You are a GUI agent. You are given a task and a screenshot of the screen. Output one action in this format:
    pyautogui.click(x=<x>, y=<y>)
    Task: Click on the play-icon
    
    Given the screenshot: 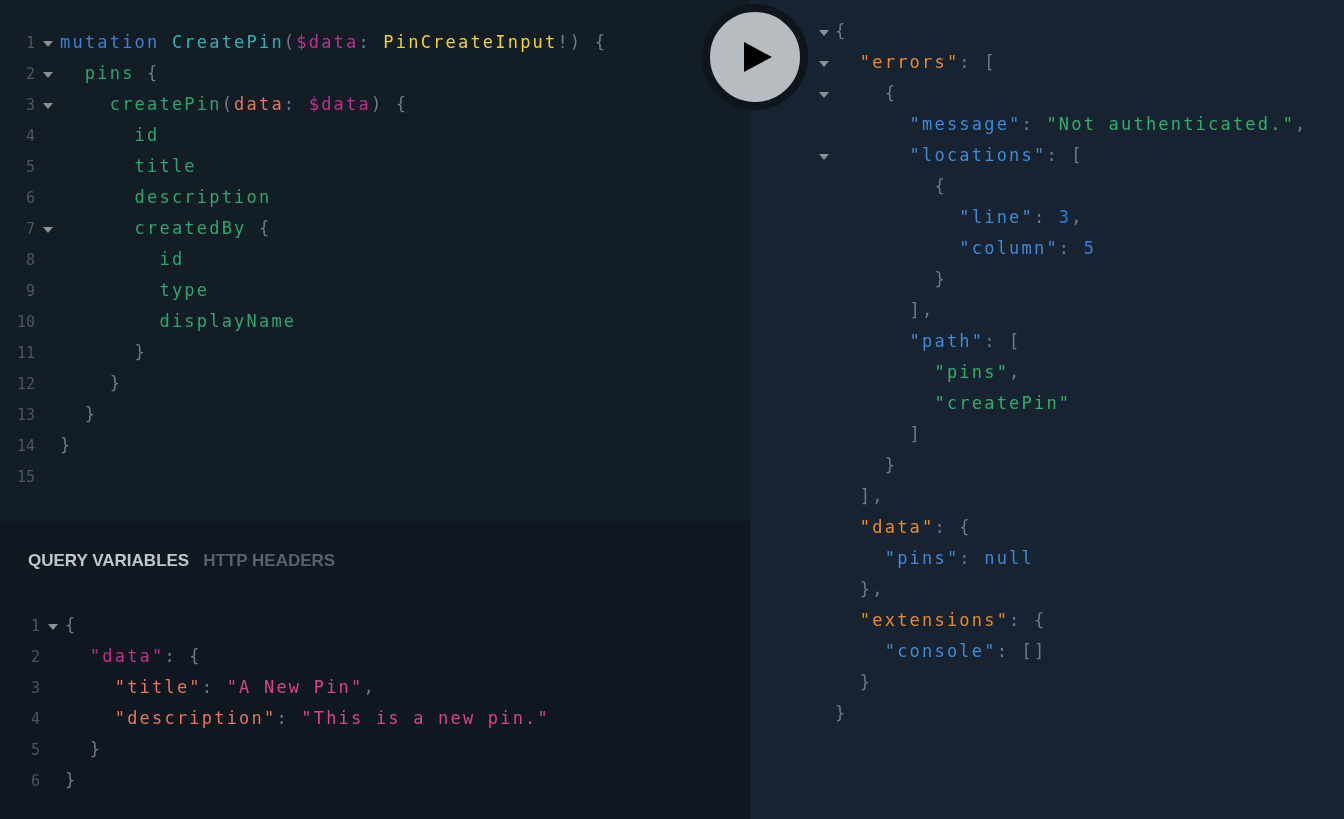 What is the action you would take?
    pyautogui.click(x=758, y=57)
    